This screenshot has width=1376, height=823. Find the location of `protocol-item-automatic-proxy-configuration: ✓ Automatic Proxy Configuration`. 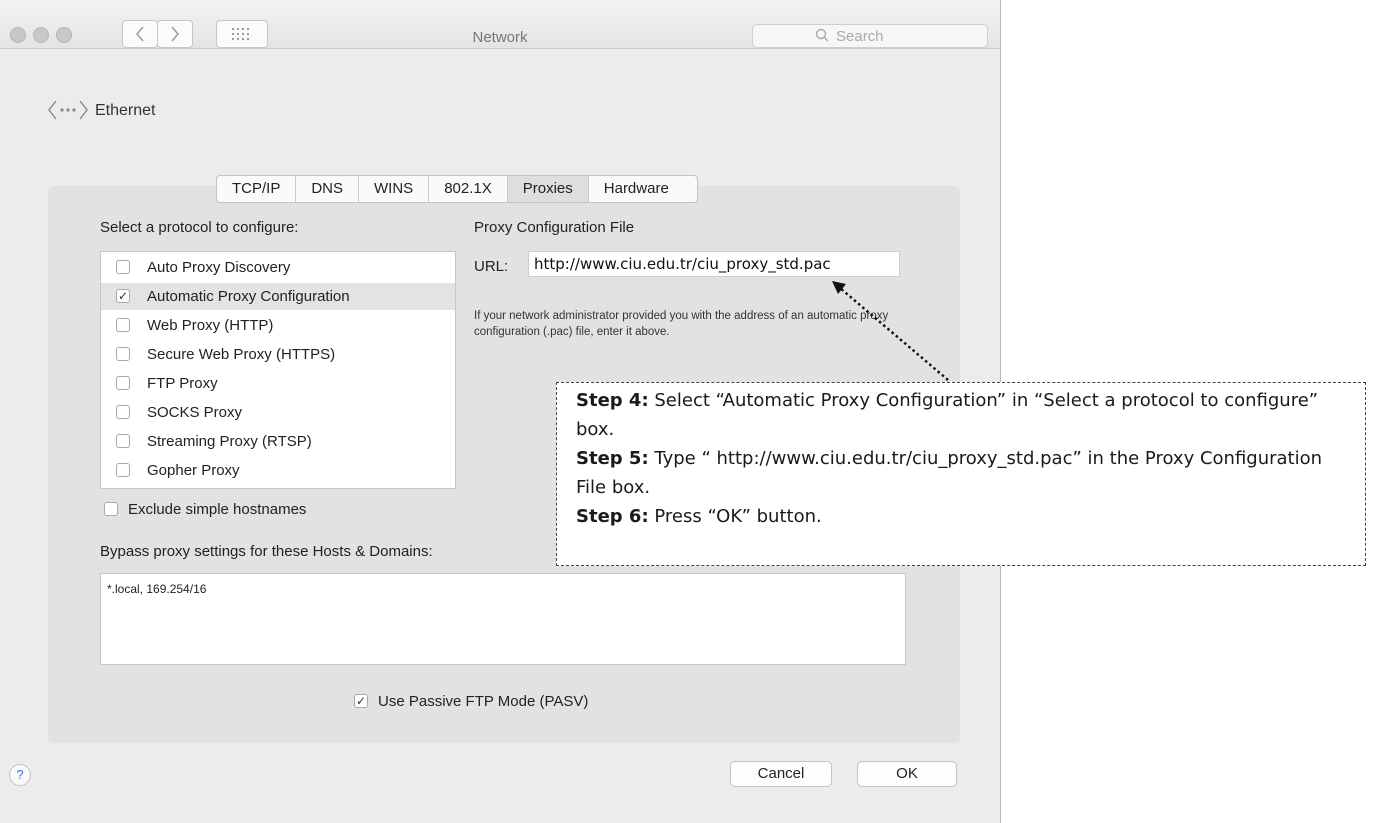

protocol-item-automatic-proxy-configuration: ✓ Automatic Proxy Configuration is located at coordinates (278, 296).